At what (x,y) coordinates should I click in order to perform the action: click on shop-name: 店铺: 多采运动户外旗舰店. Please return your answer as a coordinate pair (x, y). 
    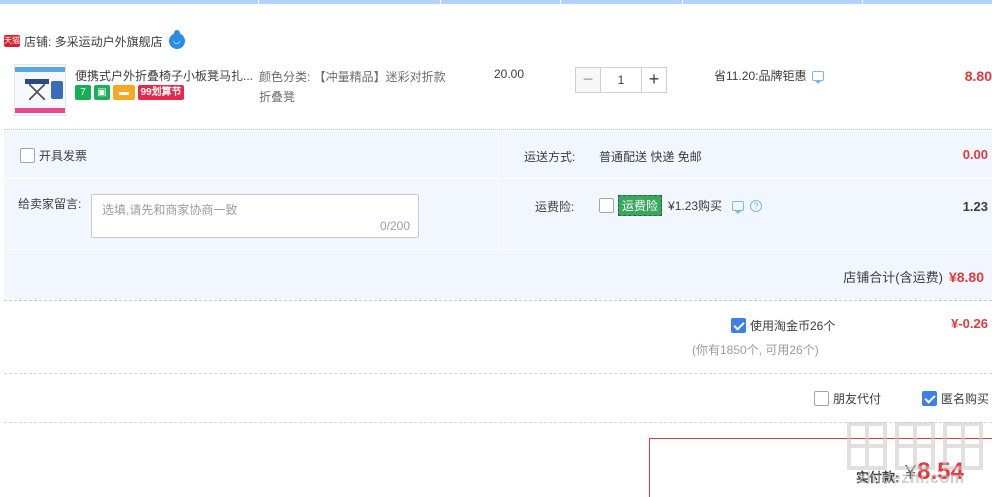
    Looking at the image, I should click on (93, 41).